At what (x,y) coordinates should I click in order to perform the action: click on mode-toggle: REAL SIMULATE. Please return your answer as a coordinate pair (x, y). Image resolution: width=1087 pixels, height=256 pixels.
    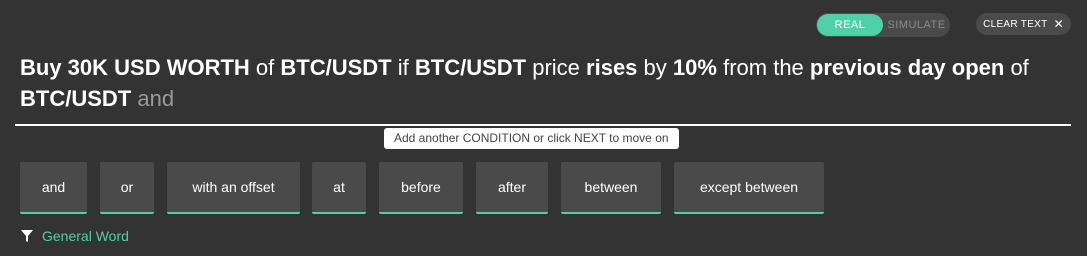
    Looking at the image, I should click on (883, 25).